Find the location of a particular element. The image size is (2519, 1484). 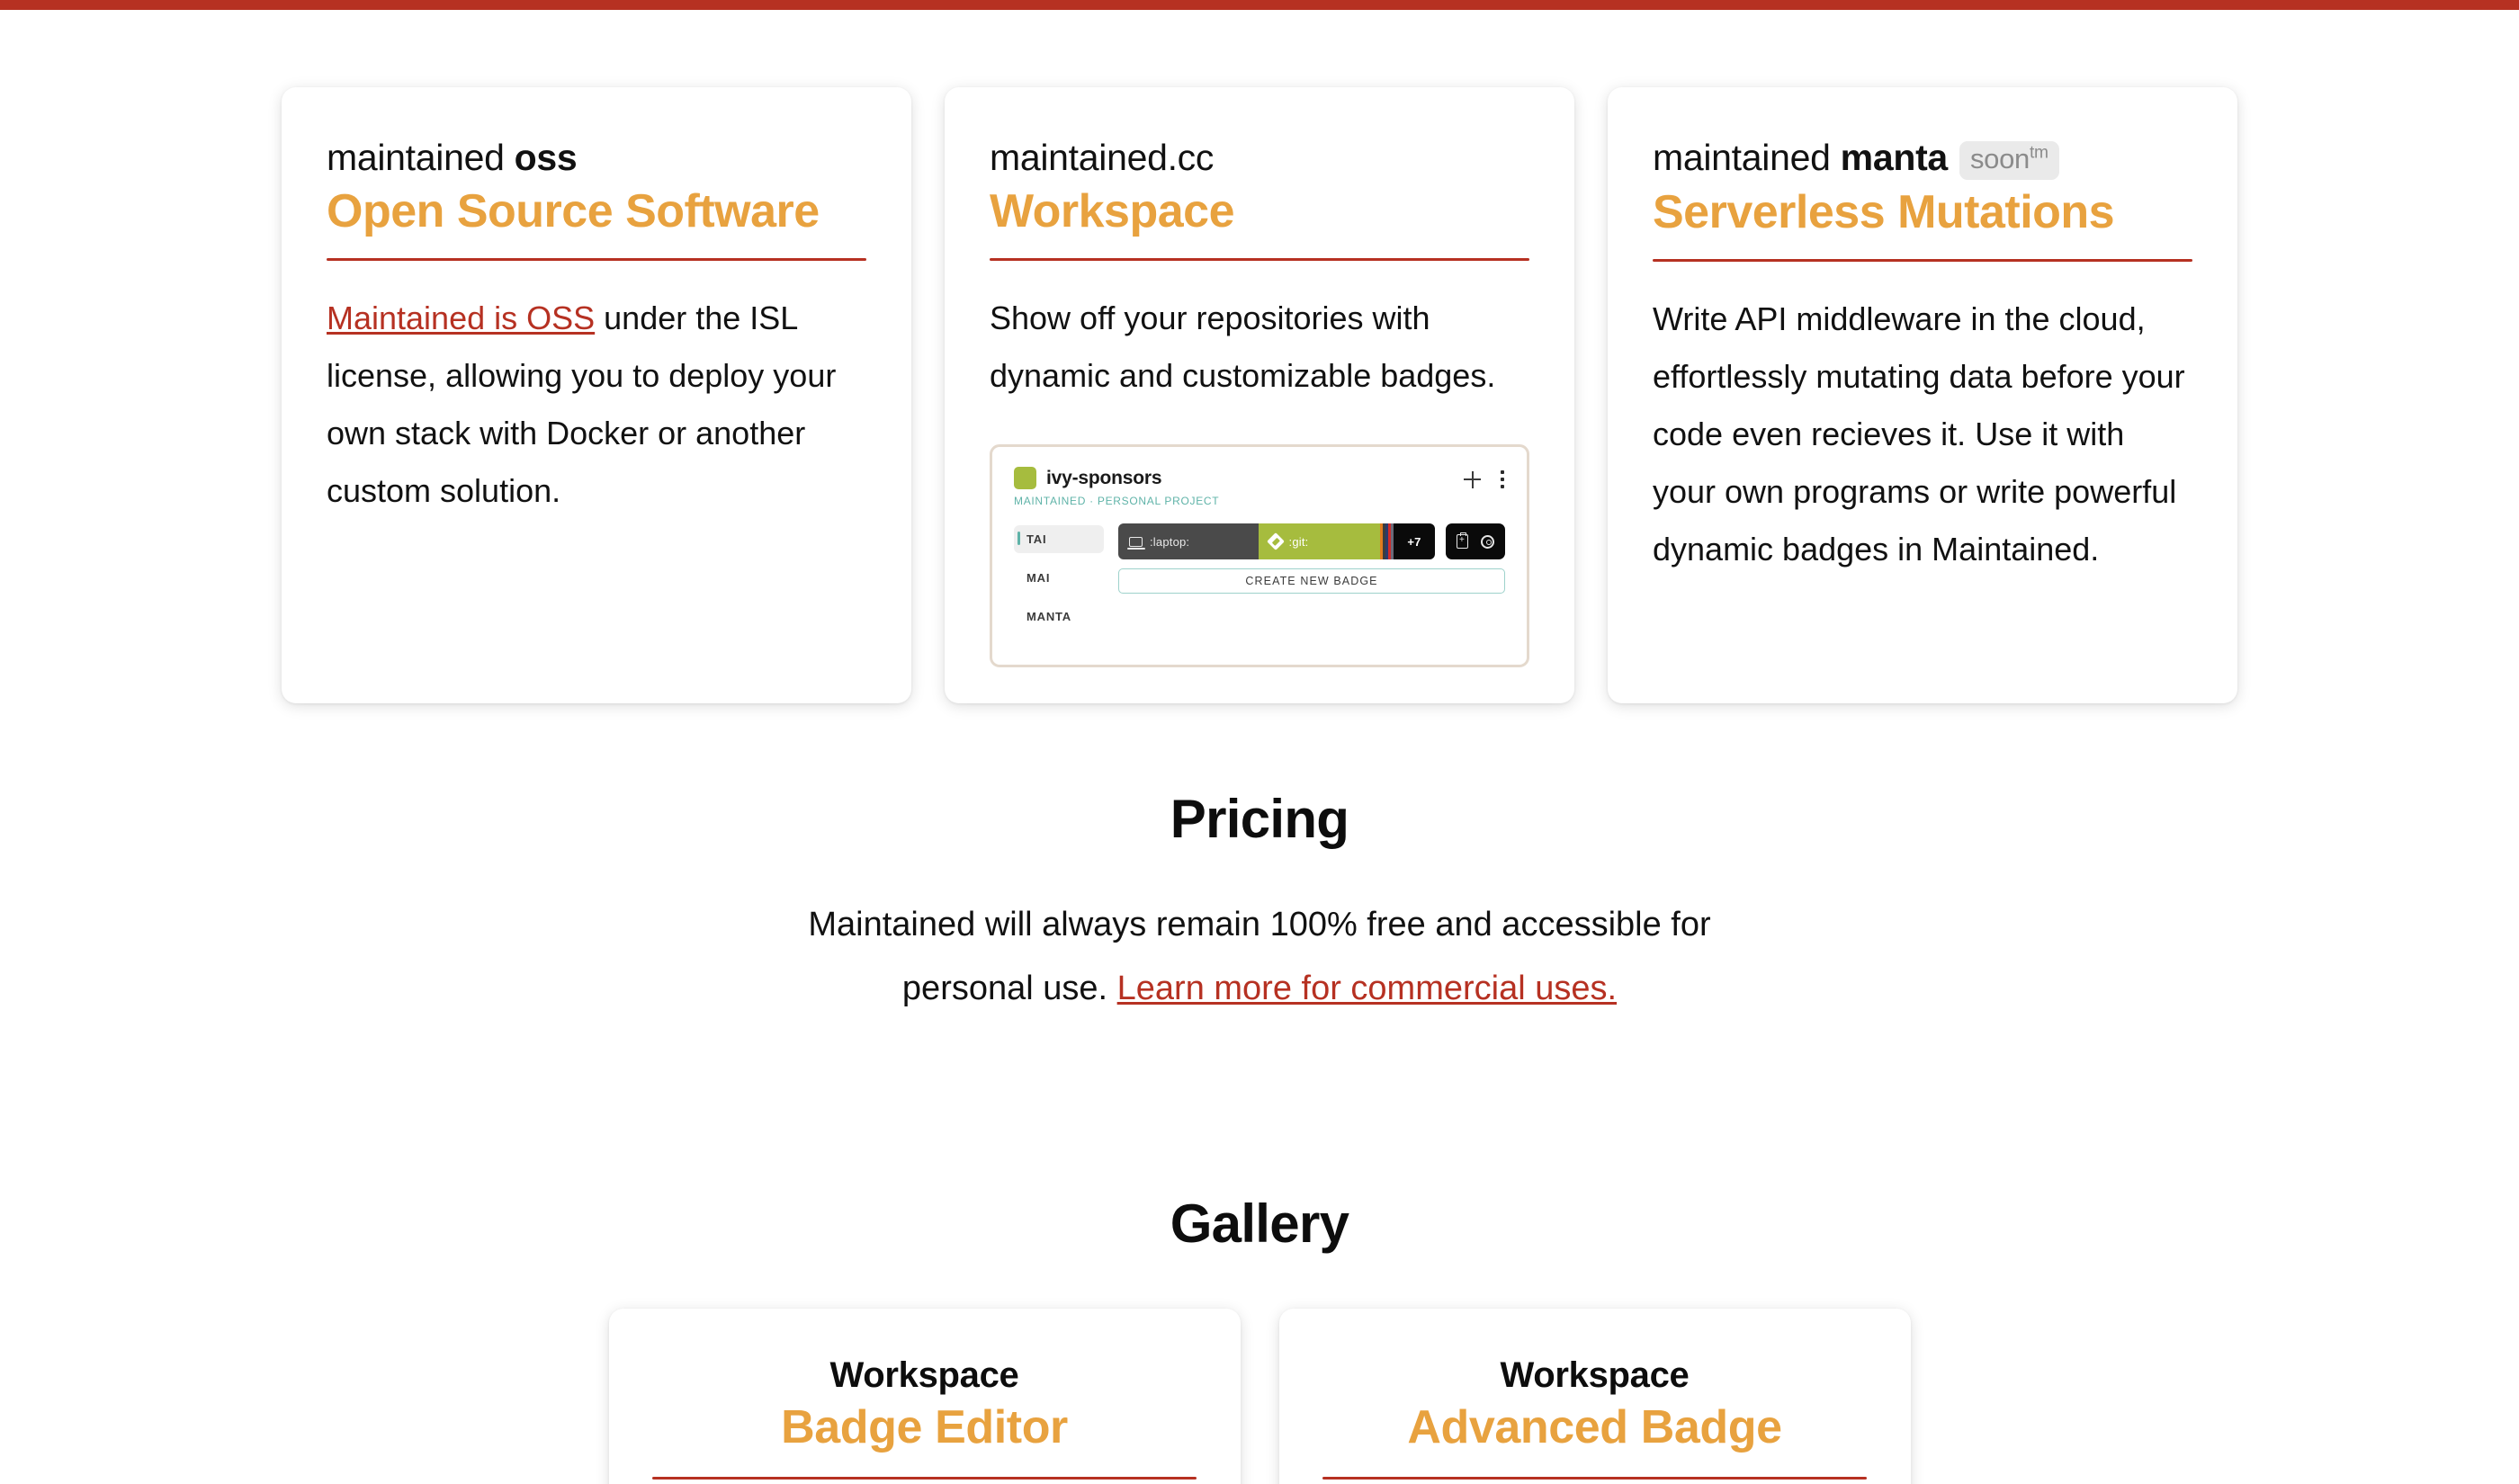

commercial-uses-link: Learn more for commercial uses. is located at coordinates (1367, 988).